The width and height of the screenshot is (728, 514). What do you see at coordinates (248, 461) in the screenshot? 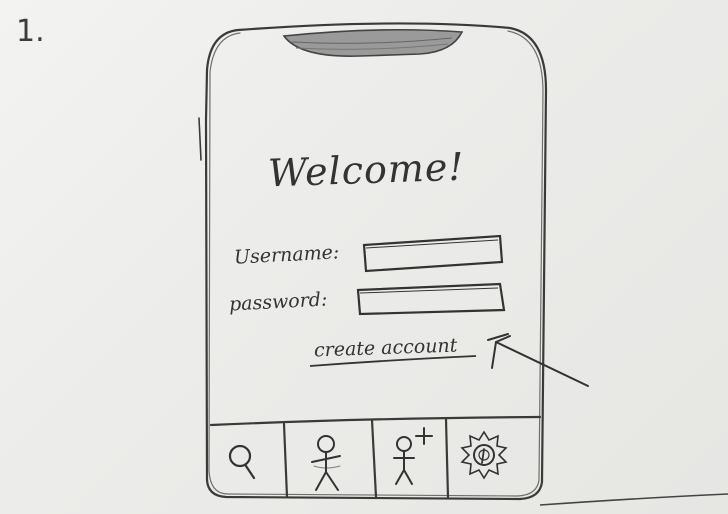
I see `nav-tab-search` at bounding box center [248, 461].